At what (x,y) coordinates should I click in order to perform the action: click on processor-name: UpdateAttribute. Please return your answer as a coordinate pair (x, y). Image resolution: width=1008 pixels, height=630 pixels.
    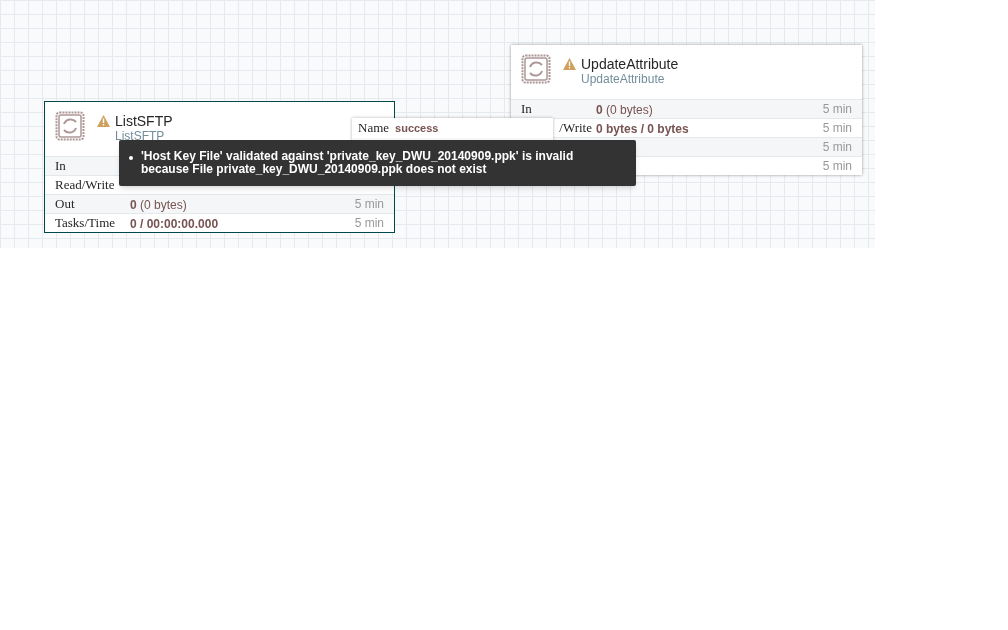
    Looking at the image, I should click on (630, 64).